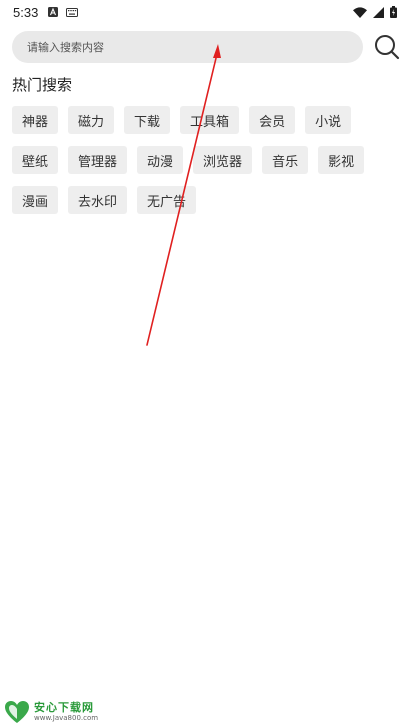  I want to click on status-indicators, so click(375, 12).